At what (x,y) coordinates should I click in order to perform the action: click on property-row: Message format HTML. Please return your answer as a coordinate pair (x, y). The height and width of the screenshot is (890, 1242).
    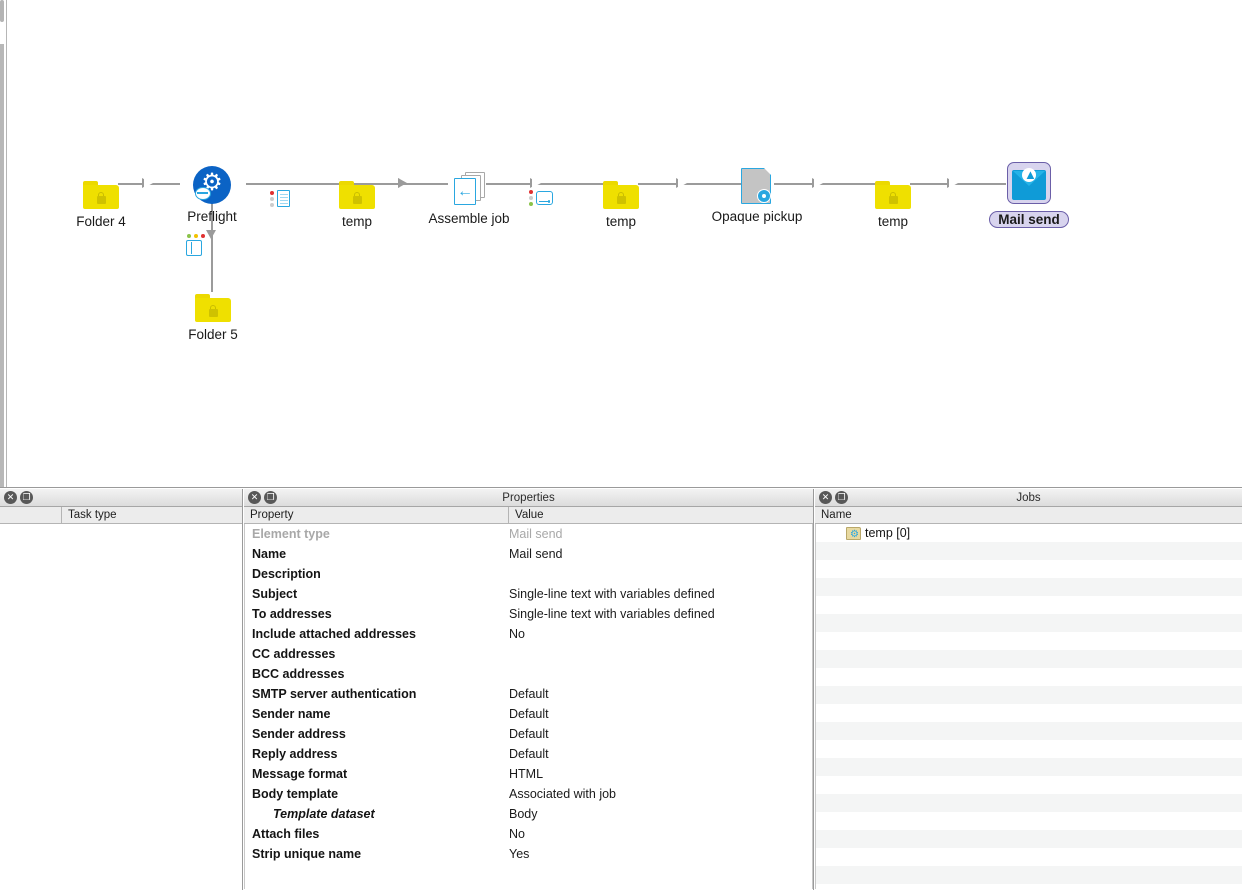
    Looking at the image, I should click on (528, 774).